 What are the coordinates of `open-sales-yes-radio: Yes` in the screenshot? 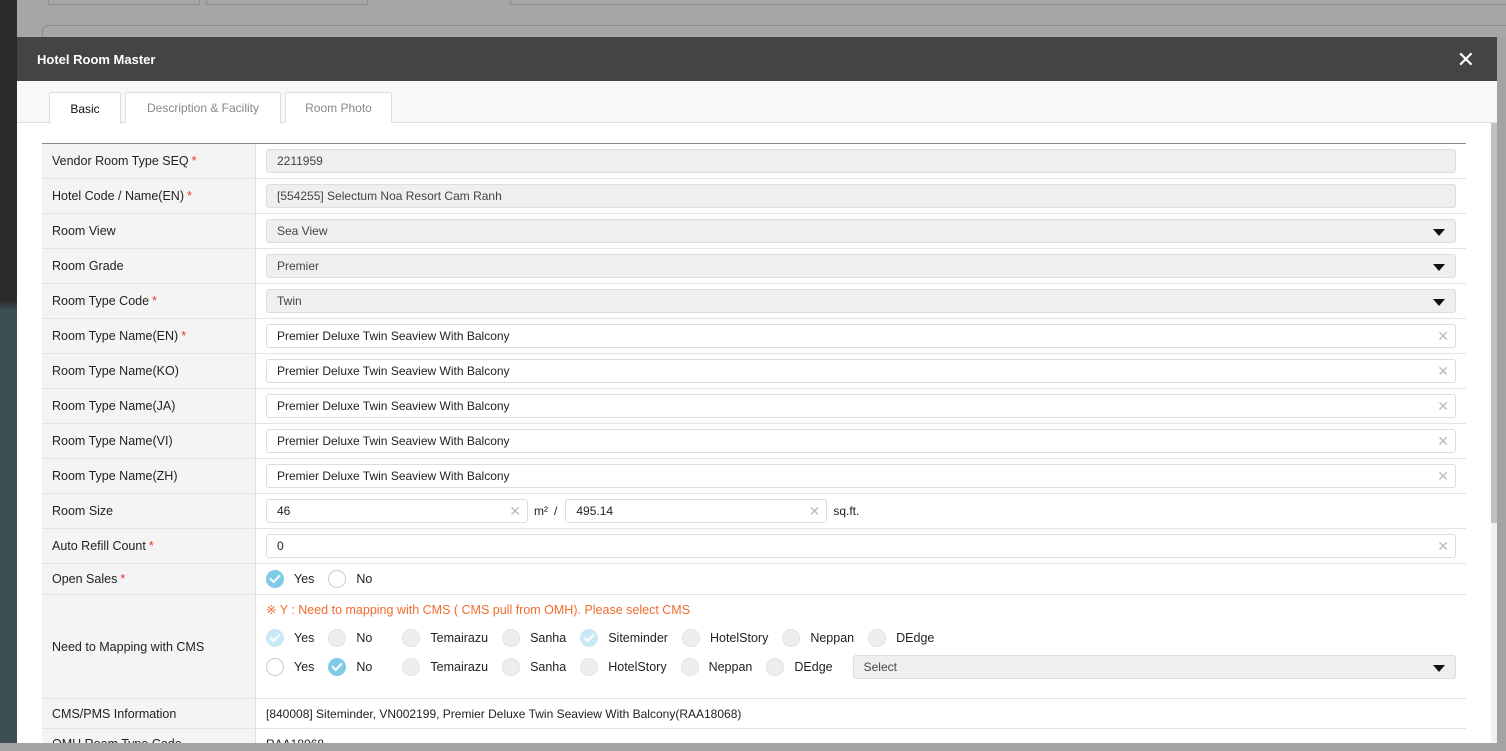 It's located at (290, 579).